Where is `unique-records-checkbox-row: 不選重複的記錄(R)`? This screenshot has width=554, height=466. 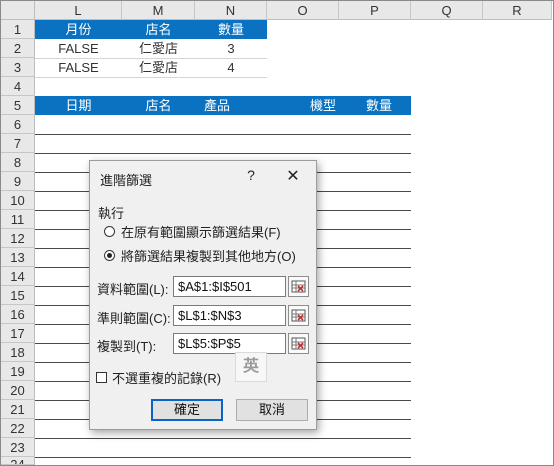
unique-records-checkbox-row: 不選重複的記錄(R) is located at coordinates (158, 377).